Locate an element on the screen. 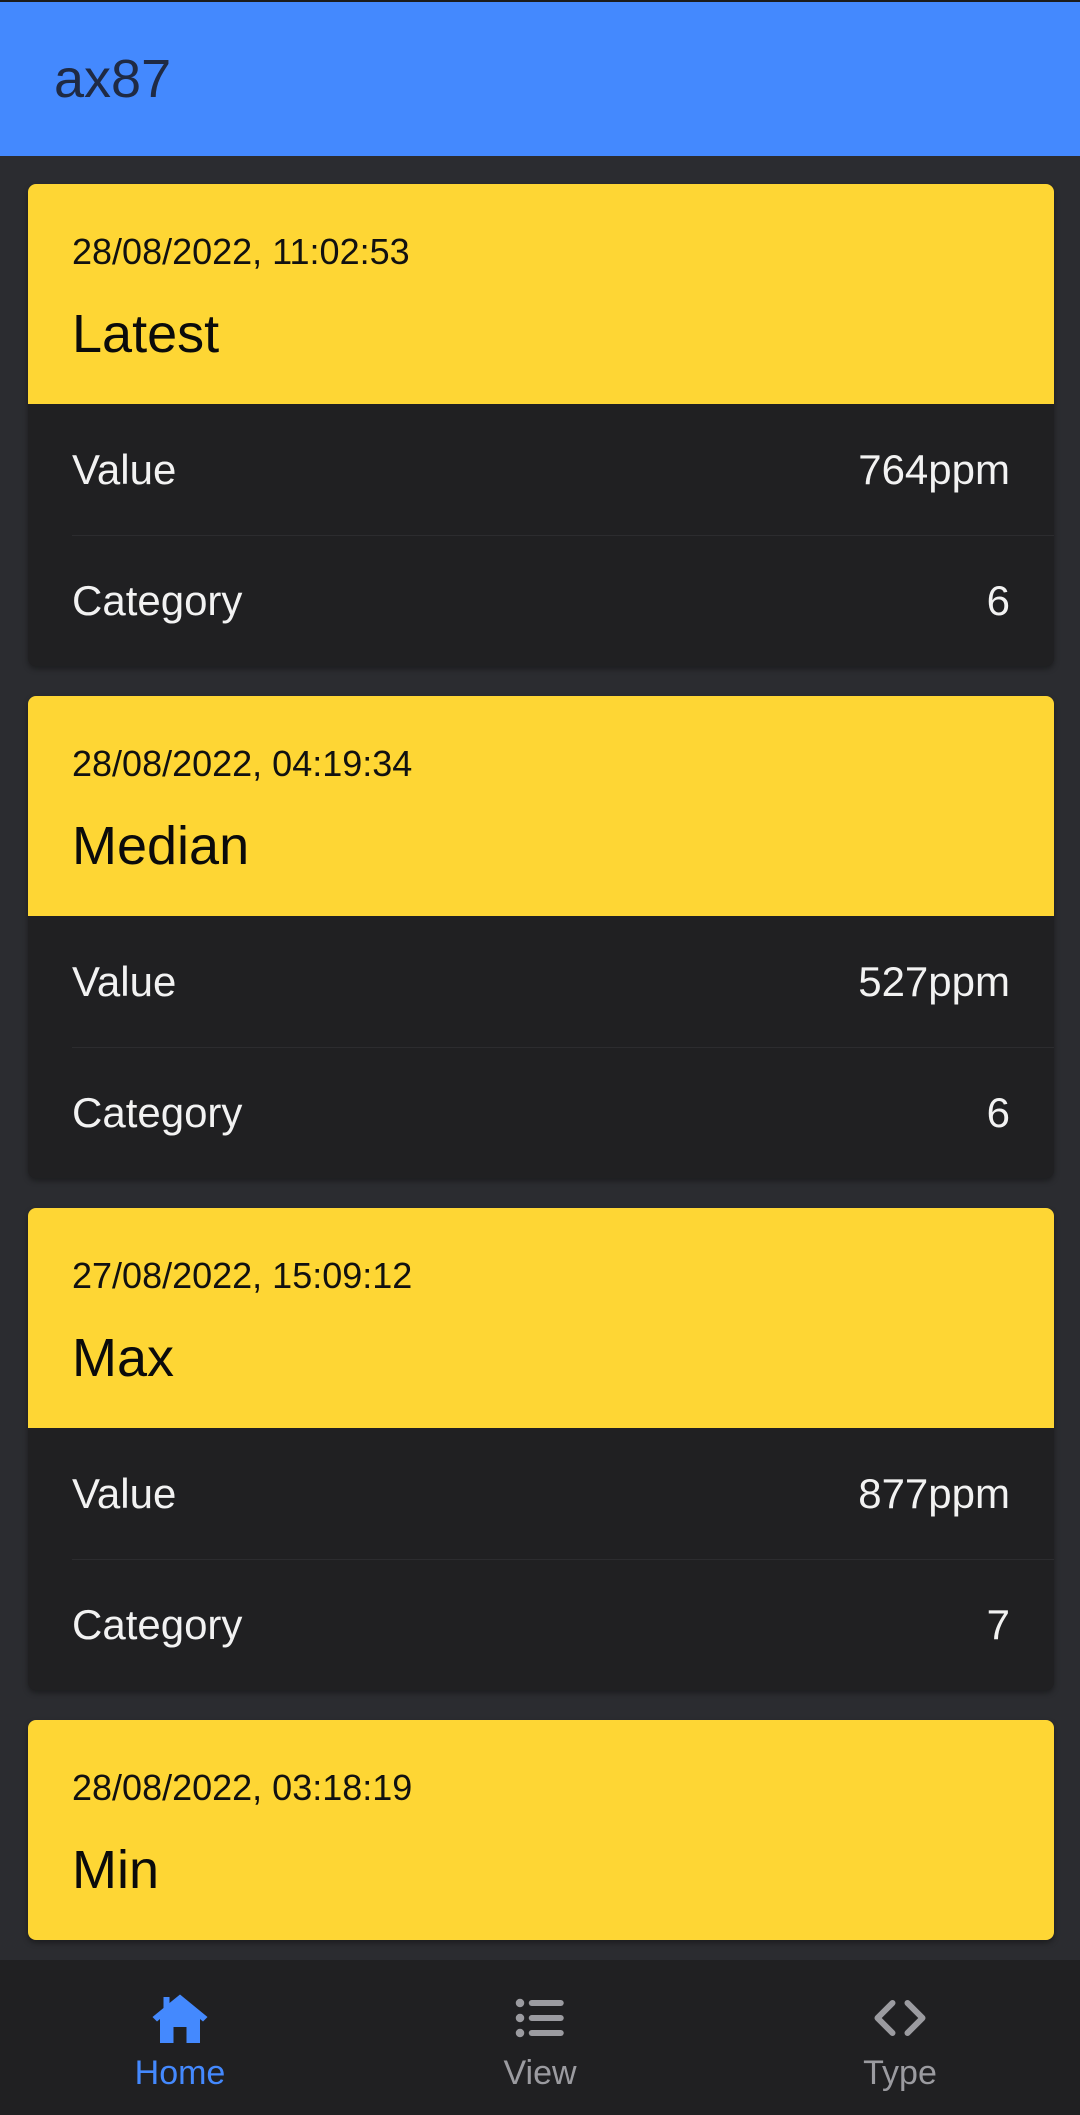 Image resolution: width=1080 pixels, height=2115 pixels. nav-type: Type is located at coordinates (900, 2037).